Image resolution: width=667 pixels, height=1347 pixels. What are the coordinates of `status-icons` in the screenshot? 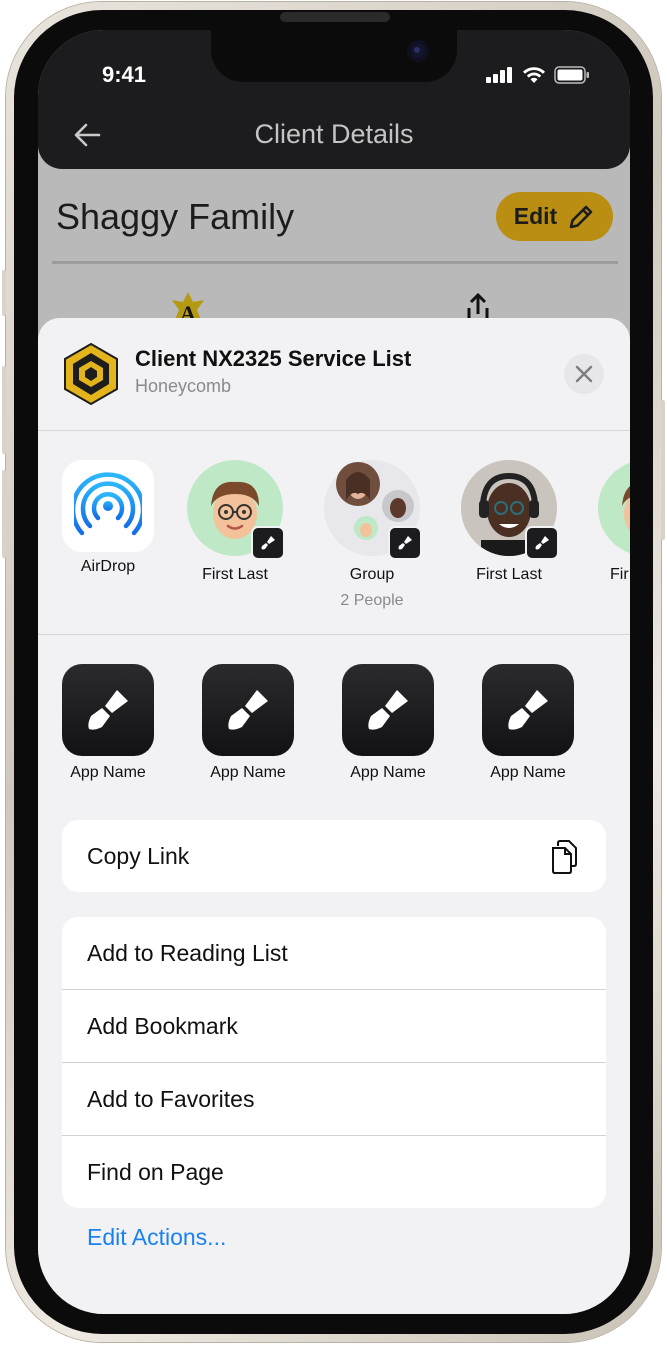 It's located at (538, 75).